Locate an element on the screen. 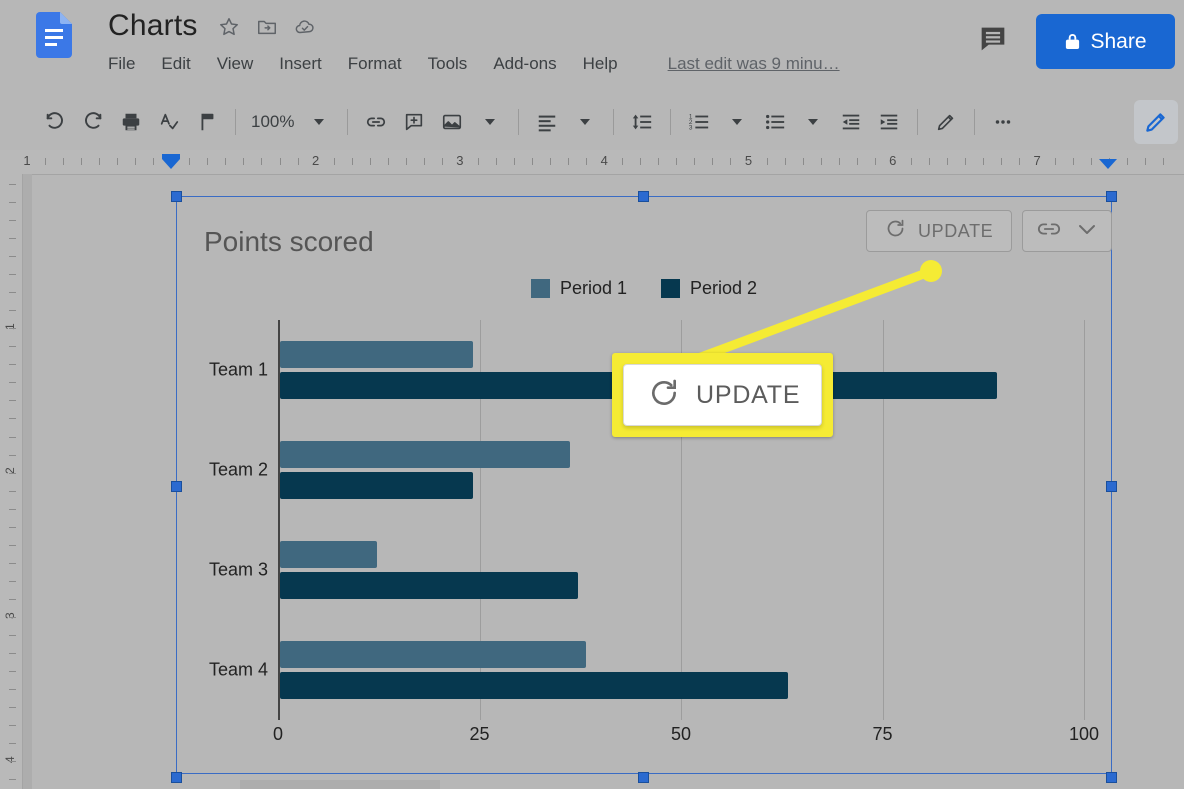 The image size is (1184, 789). decrease-indent-icon is located at coordinates (851, 122).